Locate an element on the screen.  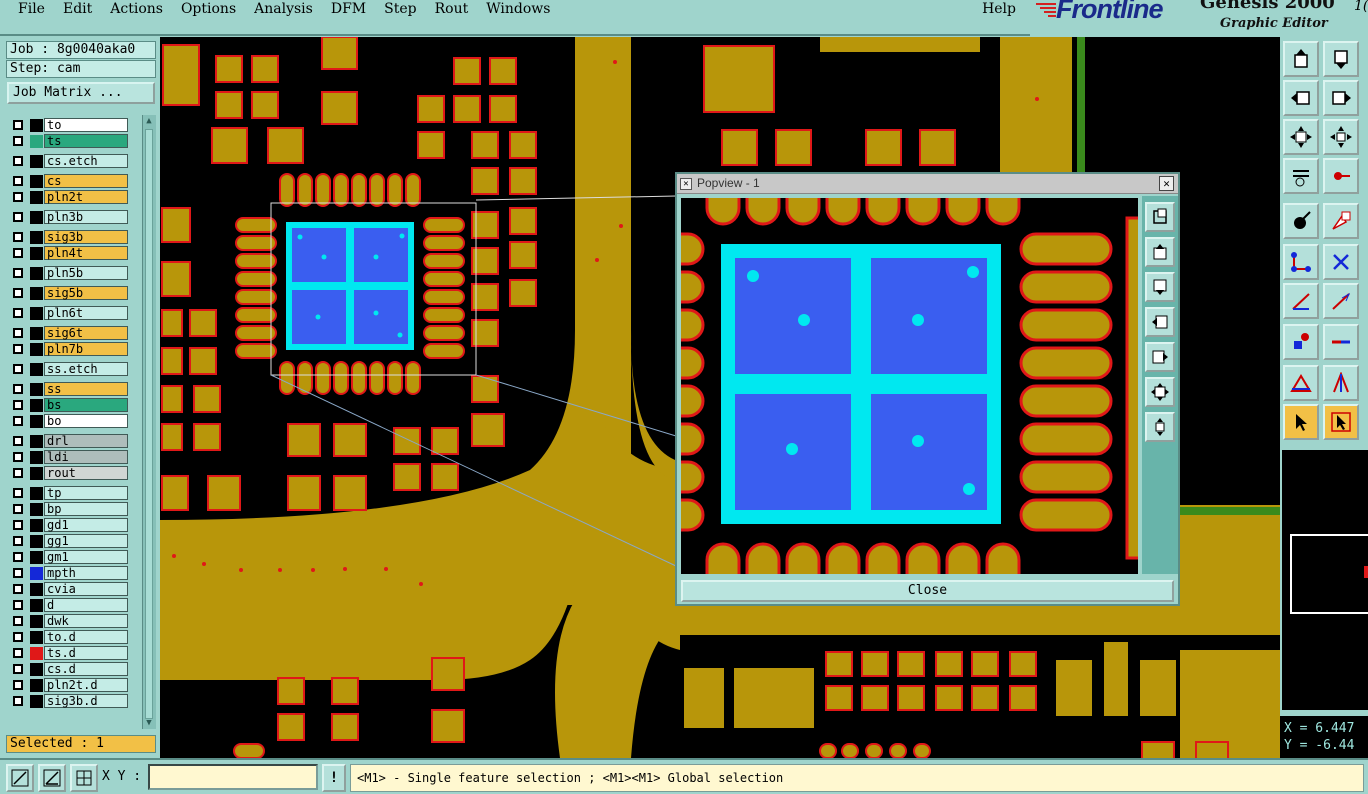
edit-shape-icon is located at coordinates (1341, 221).